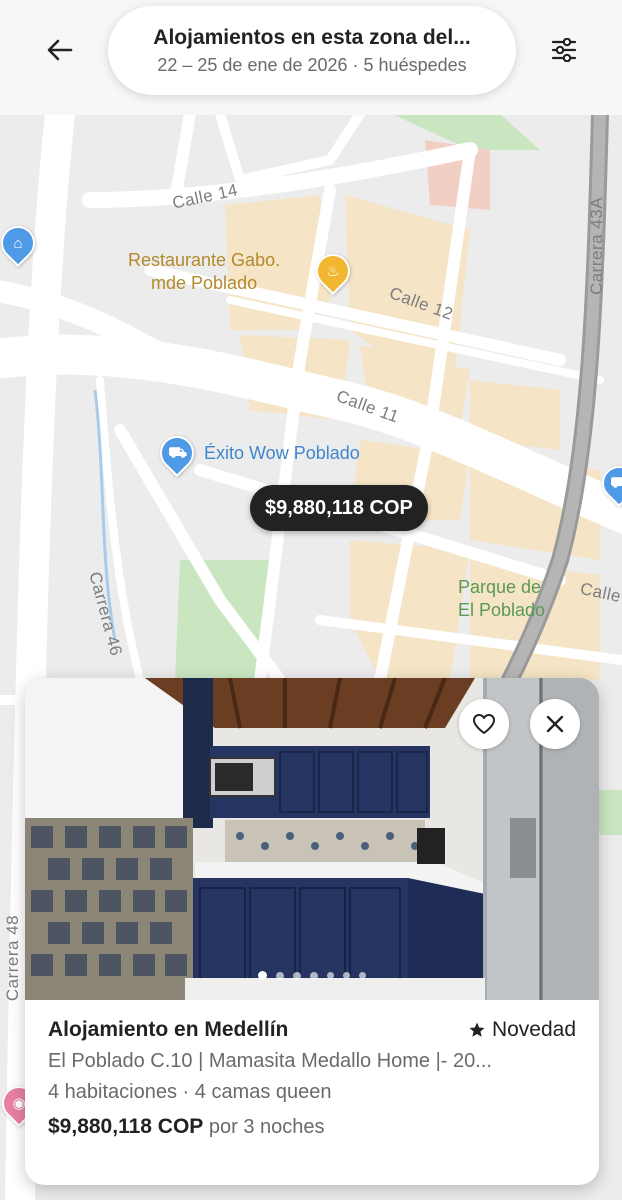  Describe the element at coordinates (266, 1127) in the screenshot. I see `listing-price-suffix: por 3 noches` at that location.